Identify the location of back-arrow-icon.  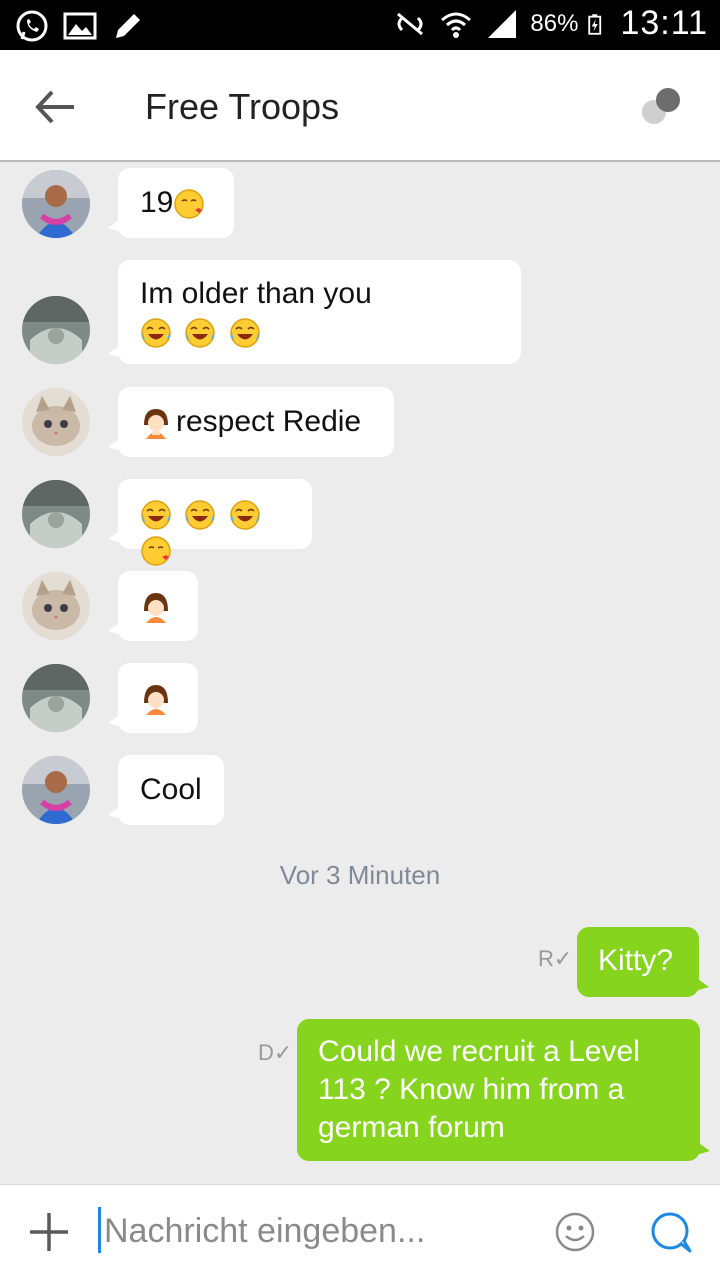
(55, 107).